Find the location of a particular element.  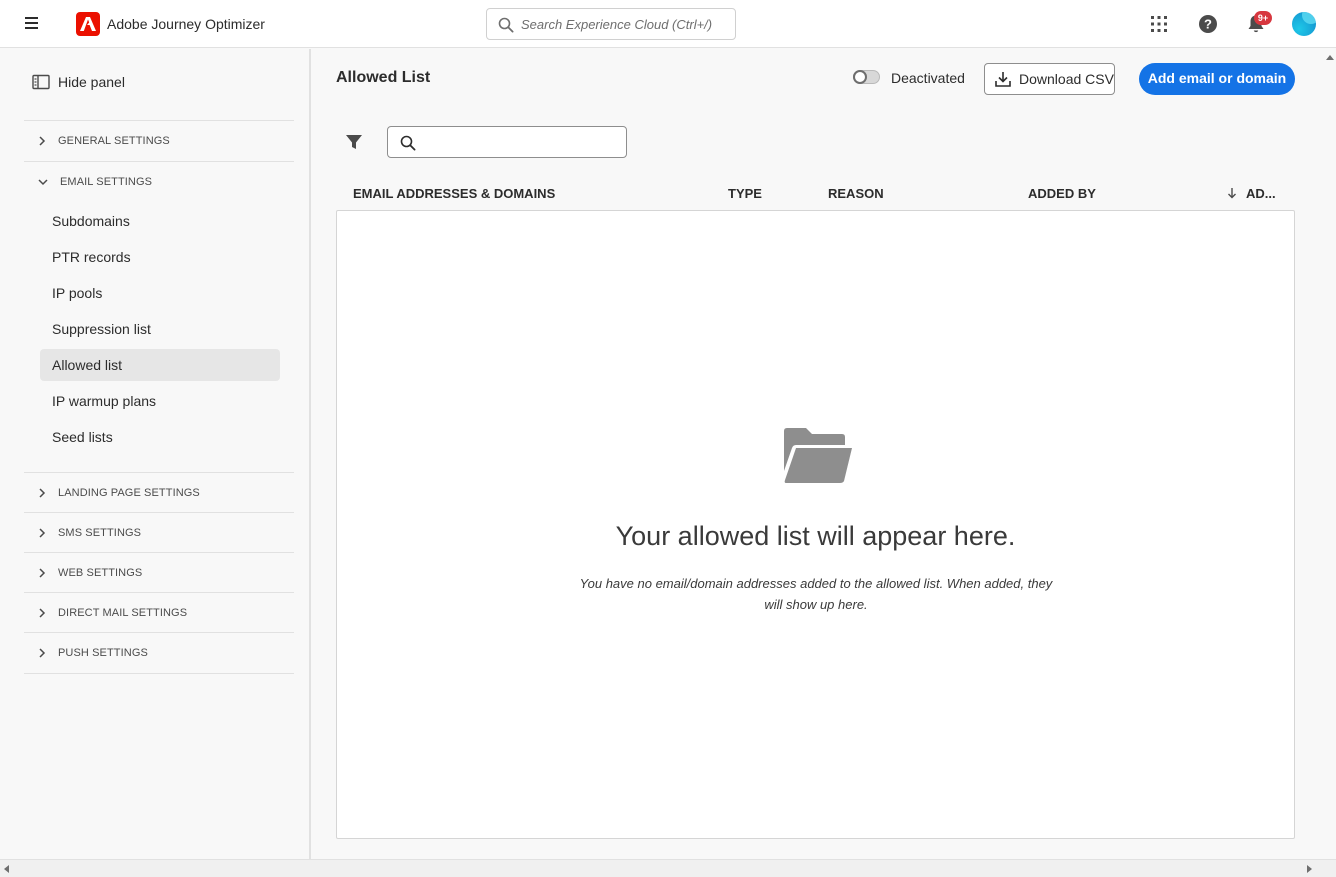

section-sms-settings: SMS SETTINGS is located at coordinates (159, 532).